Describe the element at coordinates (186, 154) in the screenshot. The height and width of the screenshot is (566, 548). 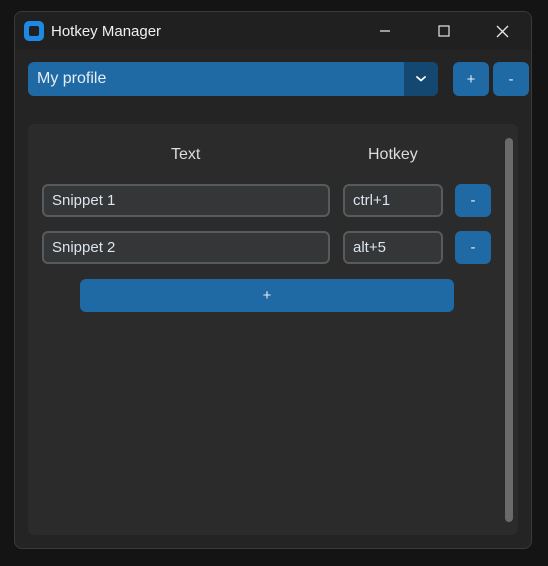
I see `text-column-header: Text` at that location.